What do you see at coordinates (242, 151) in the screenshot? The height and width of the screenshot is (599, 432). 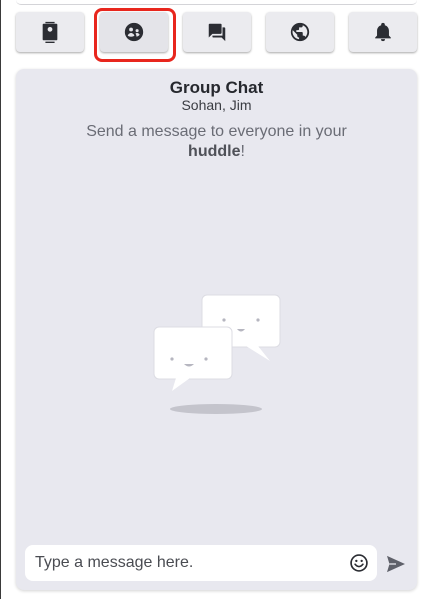 I see `intro-suffix: !` at bounding box center [242, 151].